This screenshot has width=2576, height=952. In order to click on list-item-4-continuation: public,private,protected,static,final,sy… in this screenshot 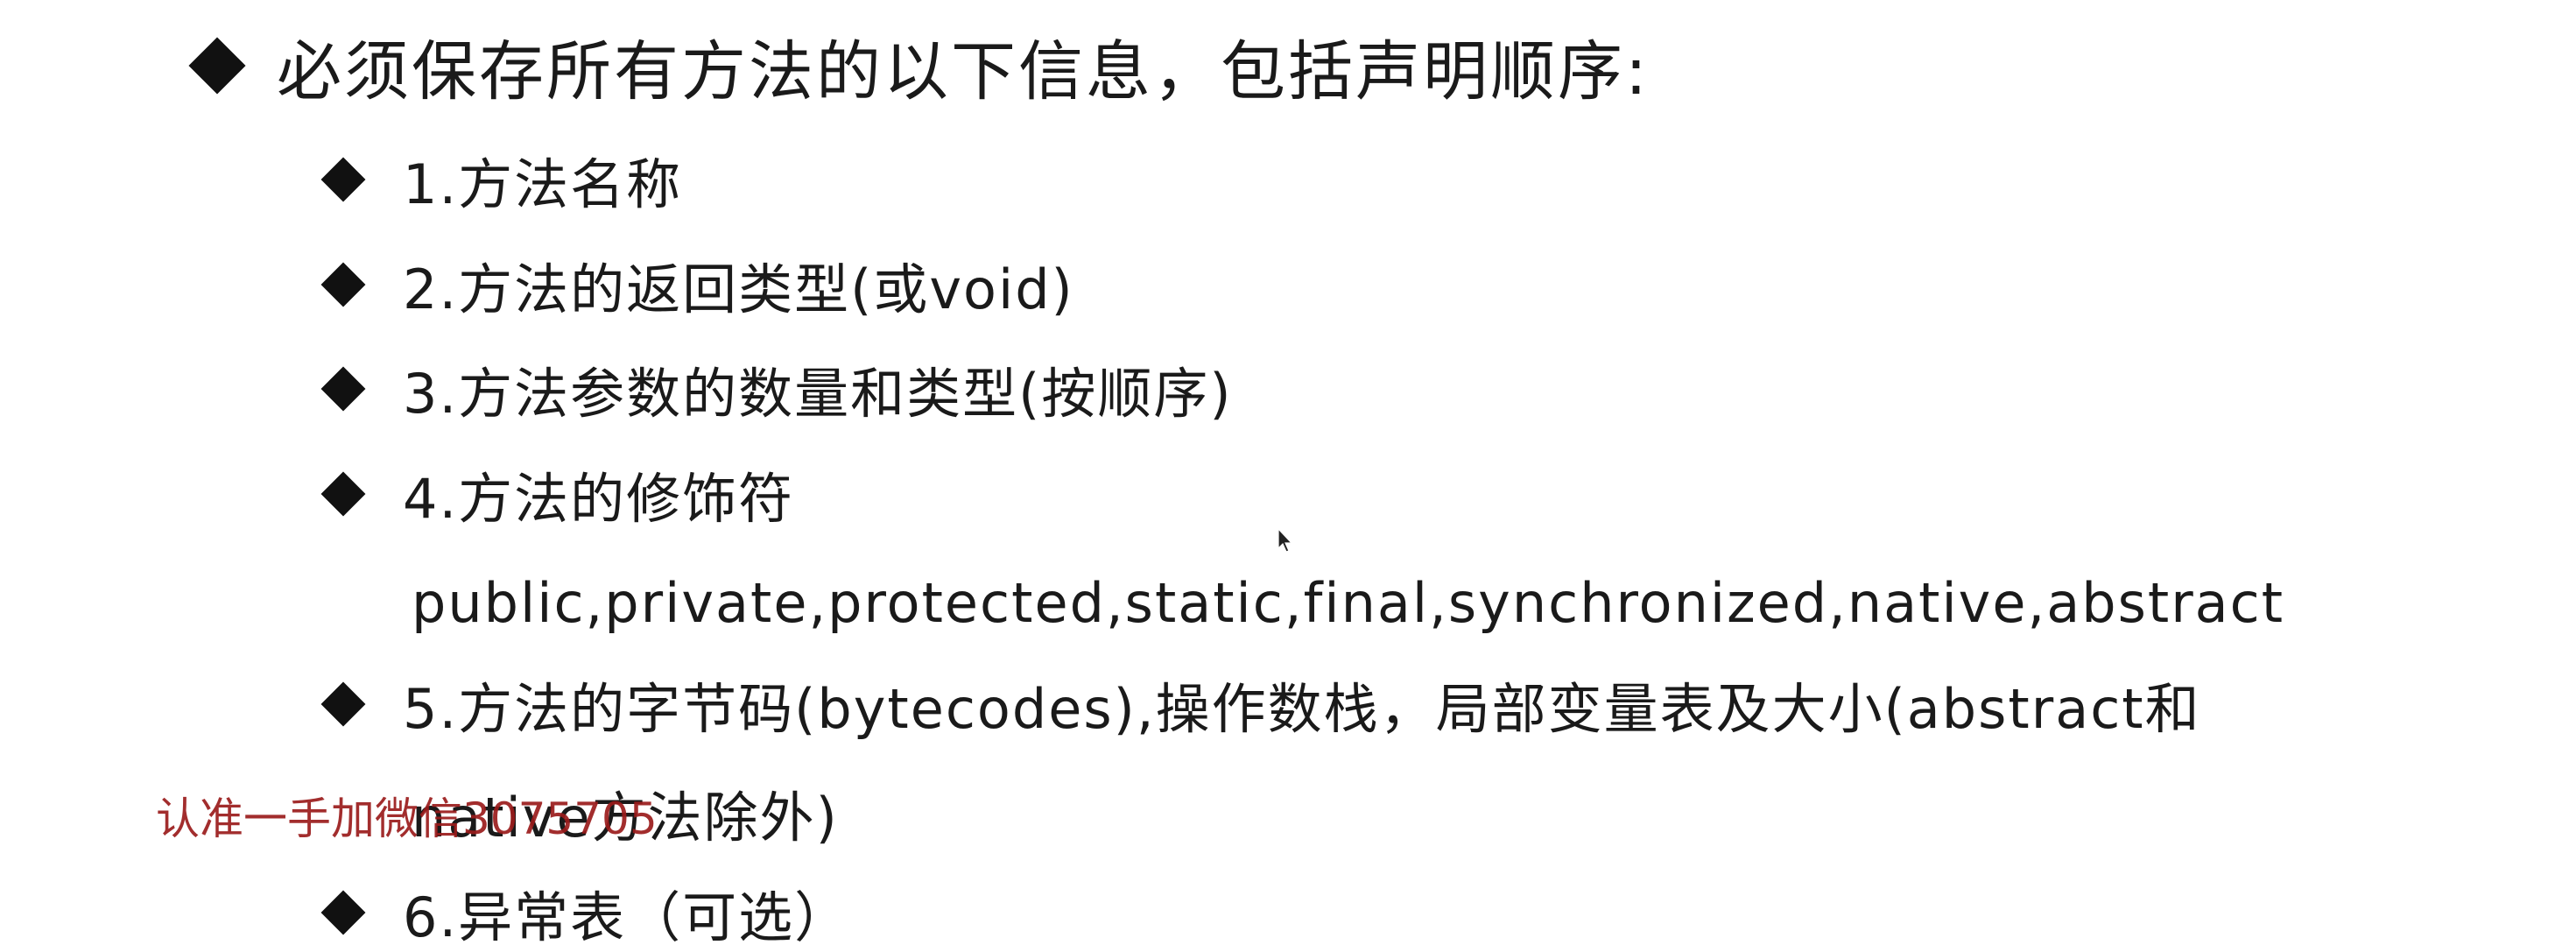, I will do `click(1348, 602)`.